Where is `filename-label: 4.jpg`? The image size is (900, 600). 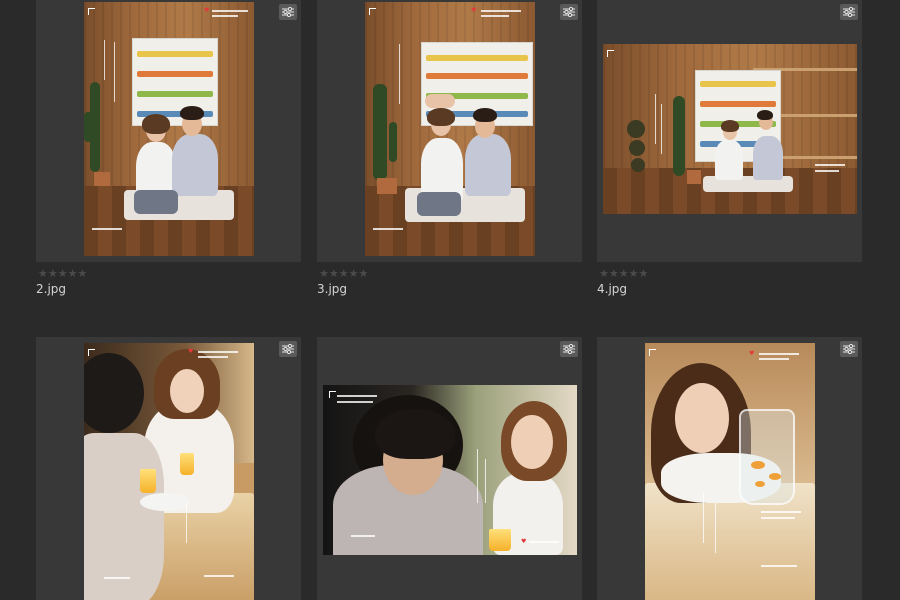
filename-label: 4.jpg is located at coordinates (612, 289).